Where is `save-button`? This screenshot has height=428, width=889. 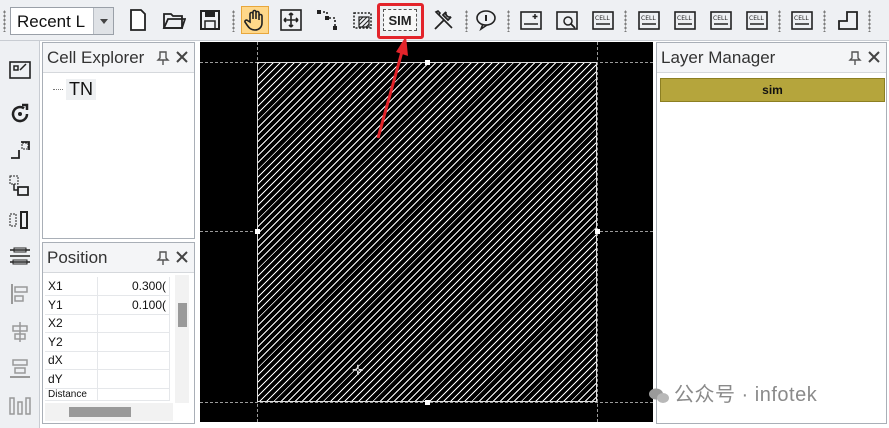 save-button is located at coordinates (210, 20).